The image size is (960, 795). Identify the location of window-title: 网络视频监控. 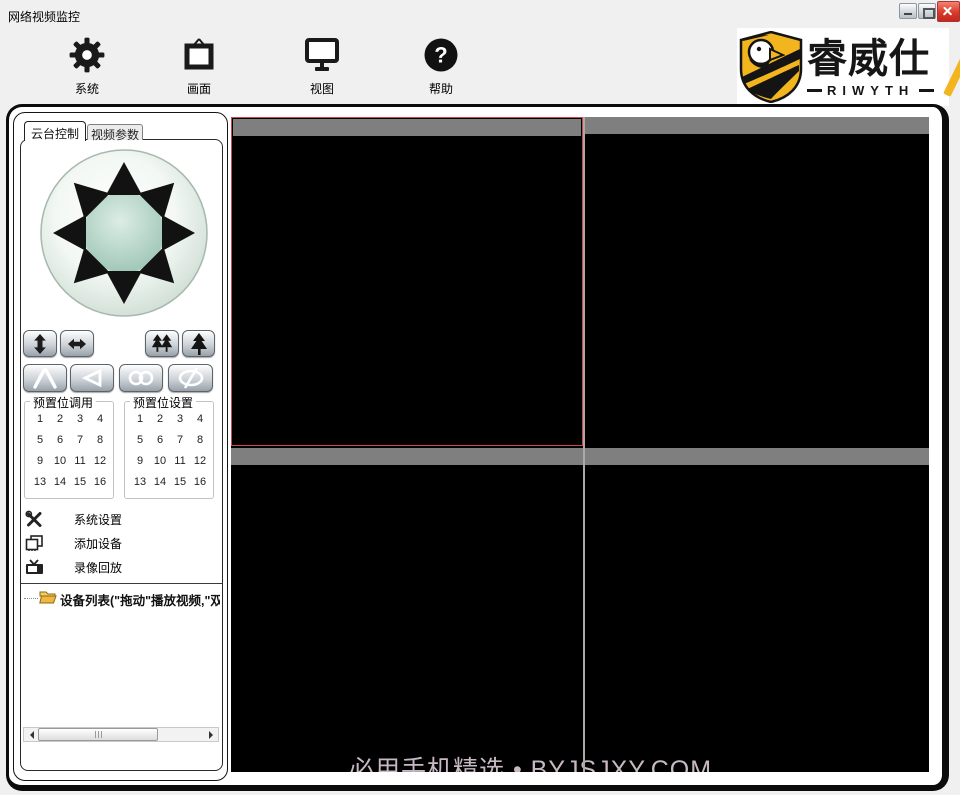
(44, 17).